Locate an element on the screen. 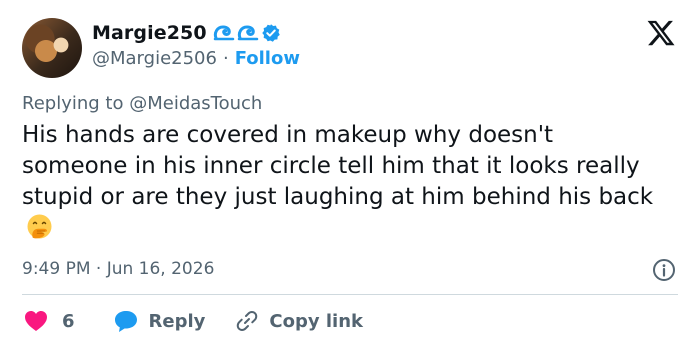 Image resolution: width=700 pixels, height=348 pixels. avatar is located at coordinates (52, 48).